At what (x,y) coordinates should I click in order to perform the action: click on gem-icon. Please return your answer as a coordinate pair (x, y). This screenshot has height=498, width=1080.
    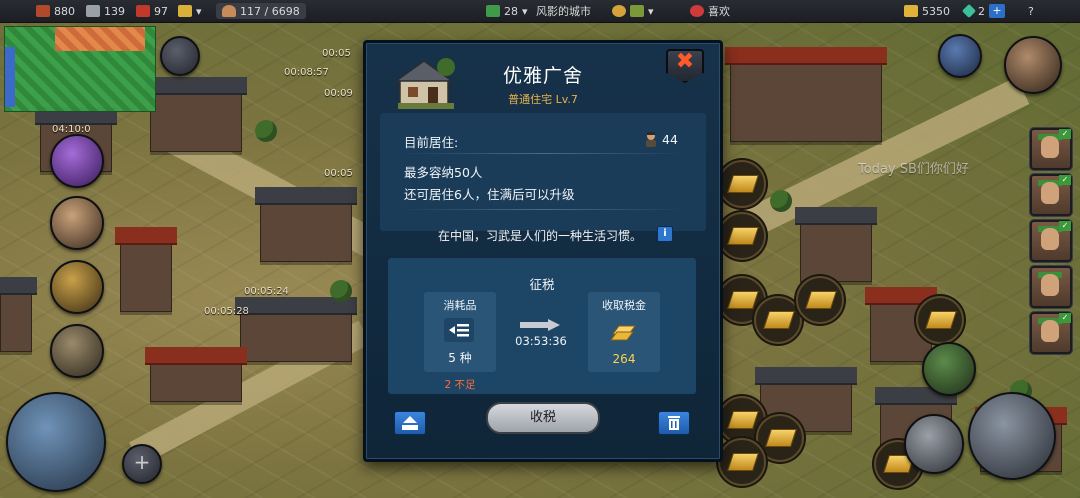
    Looking at the image, I should click on (969, 11).